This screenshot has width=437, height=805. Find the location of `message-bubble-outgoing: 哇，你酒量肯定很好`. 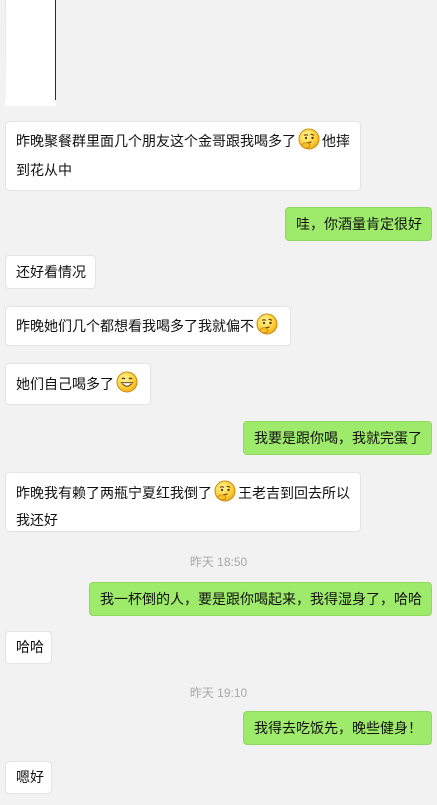

message-bubble-outgoing: 哇，你酒量肯定很好 is located at coordinates (358, 224).